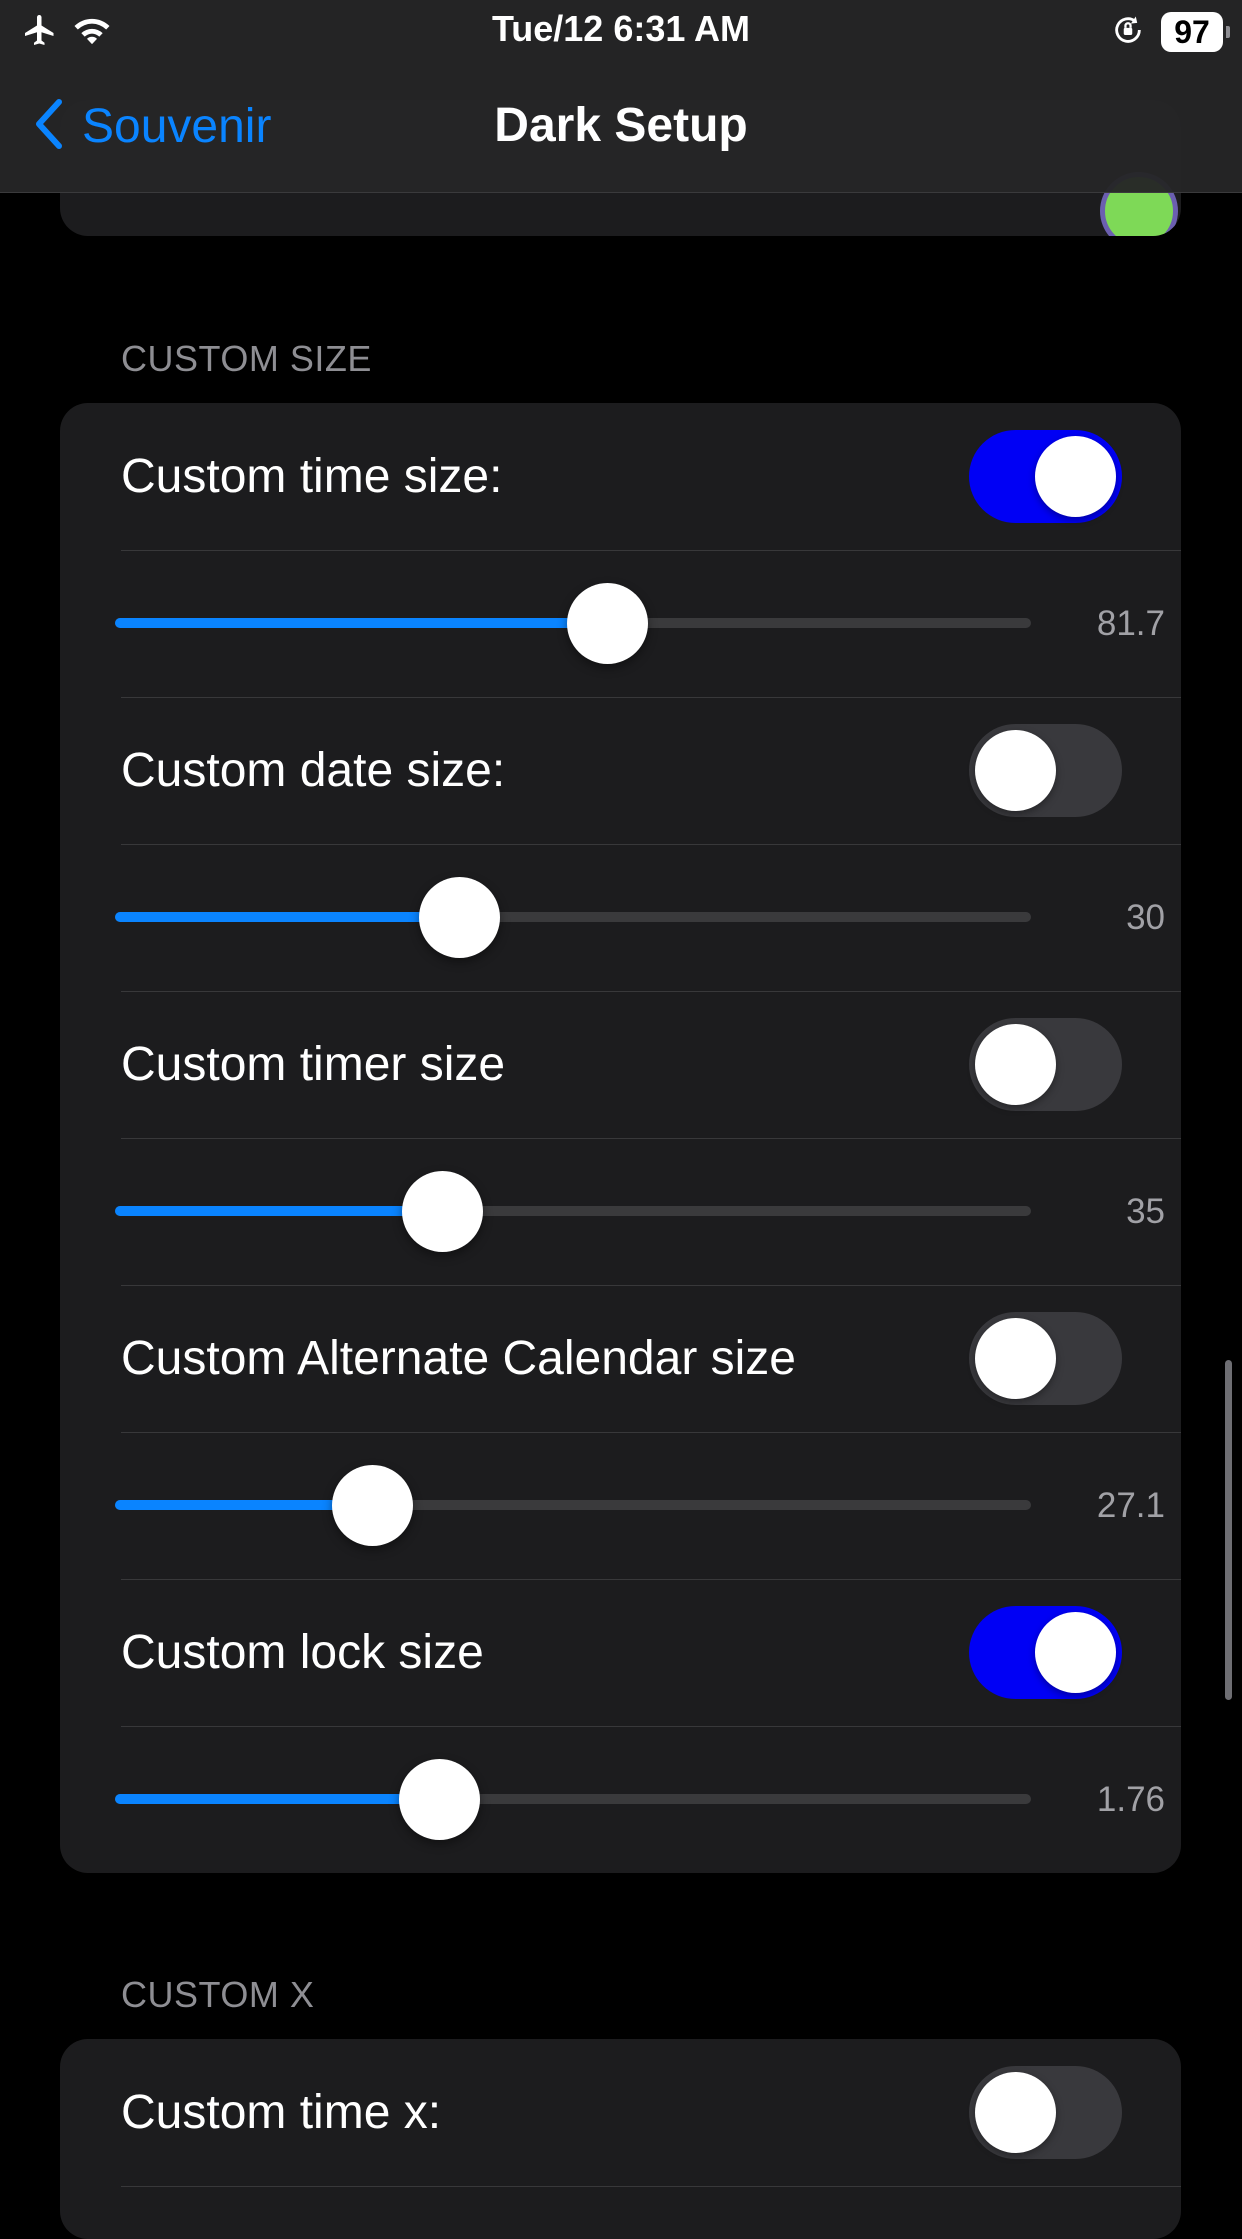  I want to click on custom-timer-size-label: Custom timer size, so click(313, 1064).